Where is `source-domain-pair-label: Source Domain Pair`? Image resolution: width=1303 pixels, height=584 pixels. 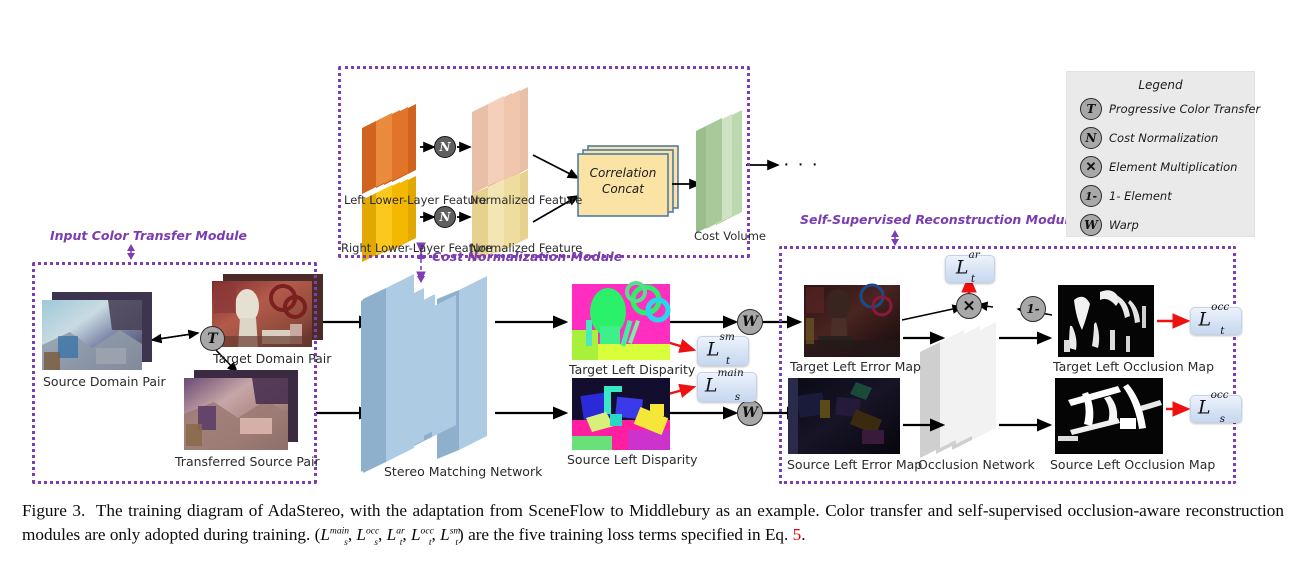
source-domain-pair-label: Source Domain Pair is located at coordinates (104, 381).